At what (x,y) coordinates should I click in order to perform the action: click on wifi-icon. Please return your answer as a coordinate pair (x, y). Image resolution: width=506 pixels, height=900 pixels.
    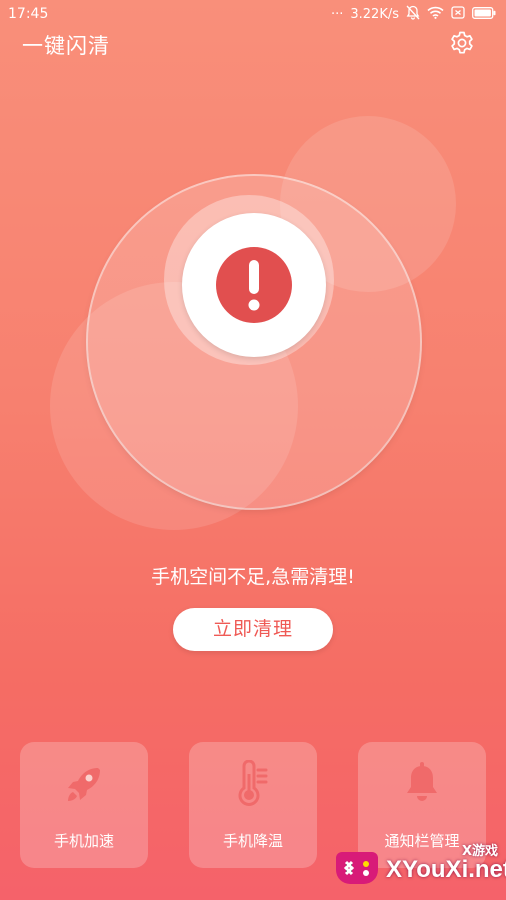
    Looking at the image, I should click on (435, 14).